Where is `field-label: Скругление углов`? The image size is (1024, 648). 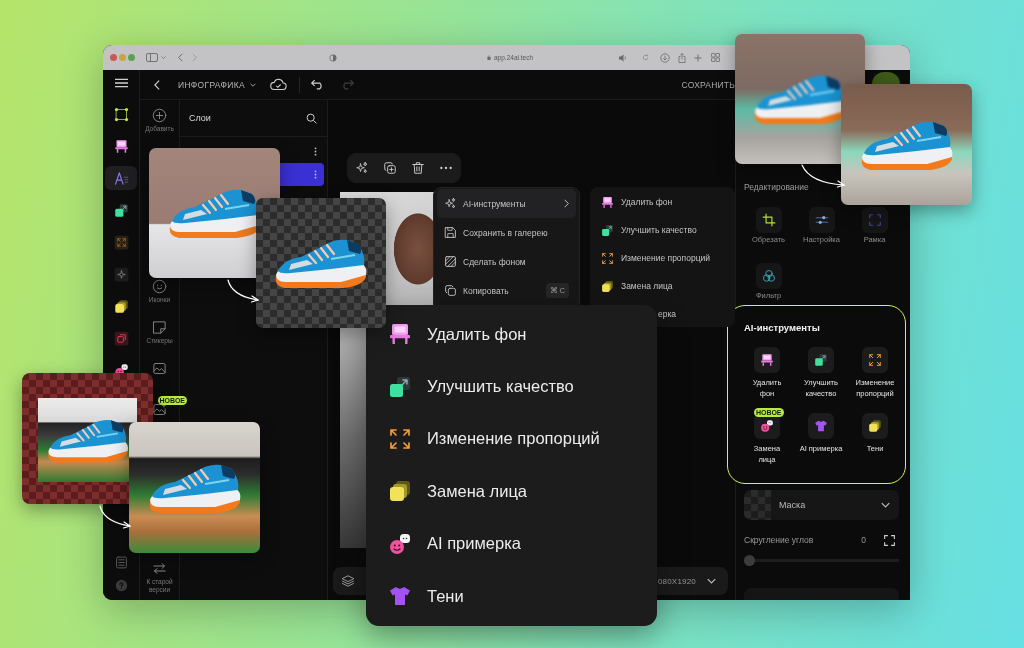 field-label: Скругление углов is located at coordinates (779, 540).